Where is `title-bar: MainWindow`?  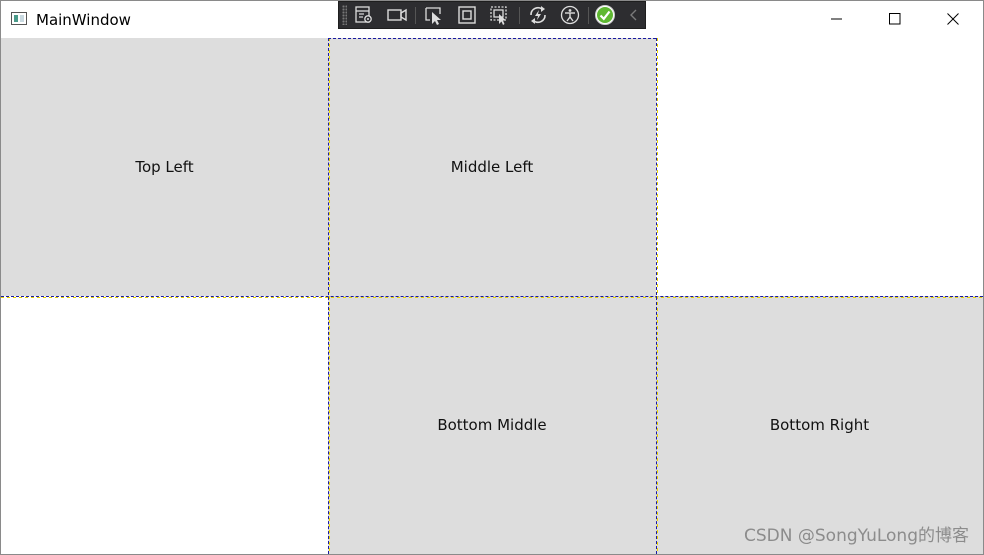 title-bar: MainWindow is located at coordinates (492, 19).